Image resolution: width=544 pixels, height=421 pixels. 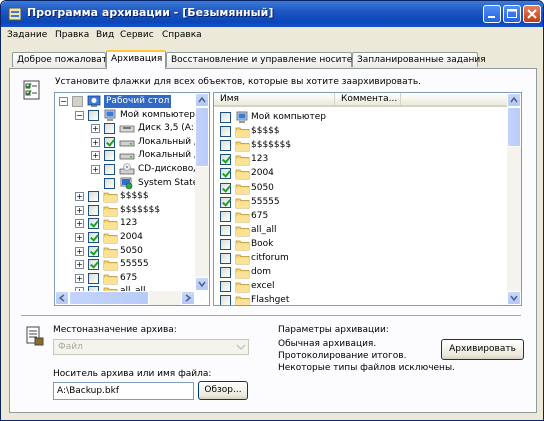 I want to click on scroll-up-button, so click(x=202, y=100).